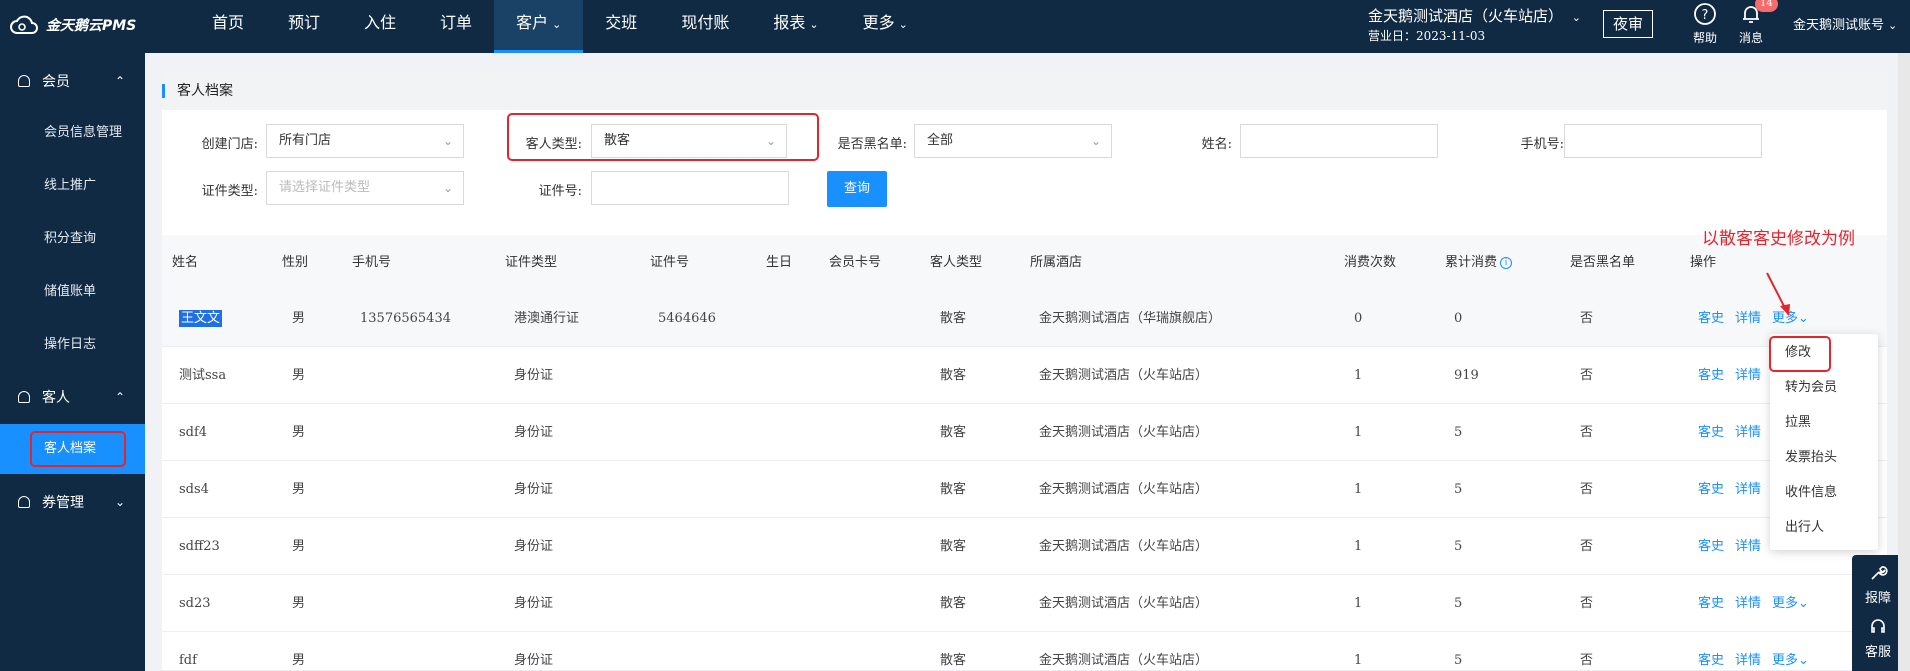 Image resolution: width=1910 pixels, height=671 pixels. What do you see at coordinates (304, 26) in the screenshot?
I see `nav-booking: 预订` at bounding box center [304, 26].